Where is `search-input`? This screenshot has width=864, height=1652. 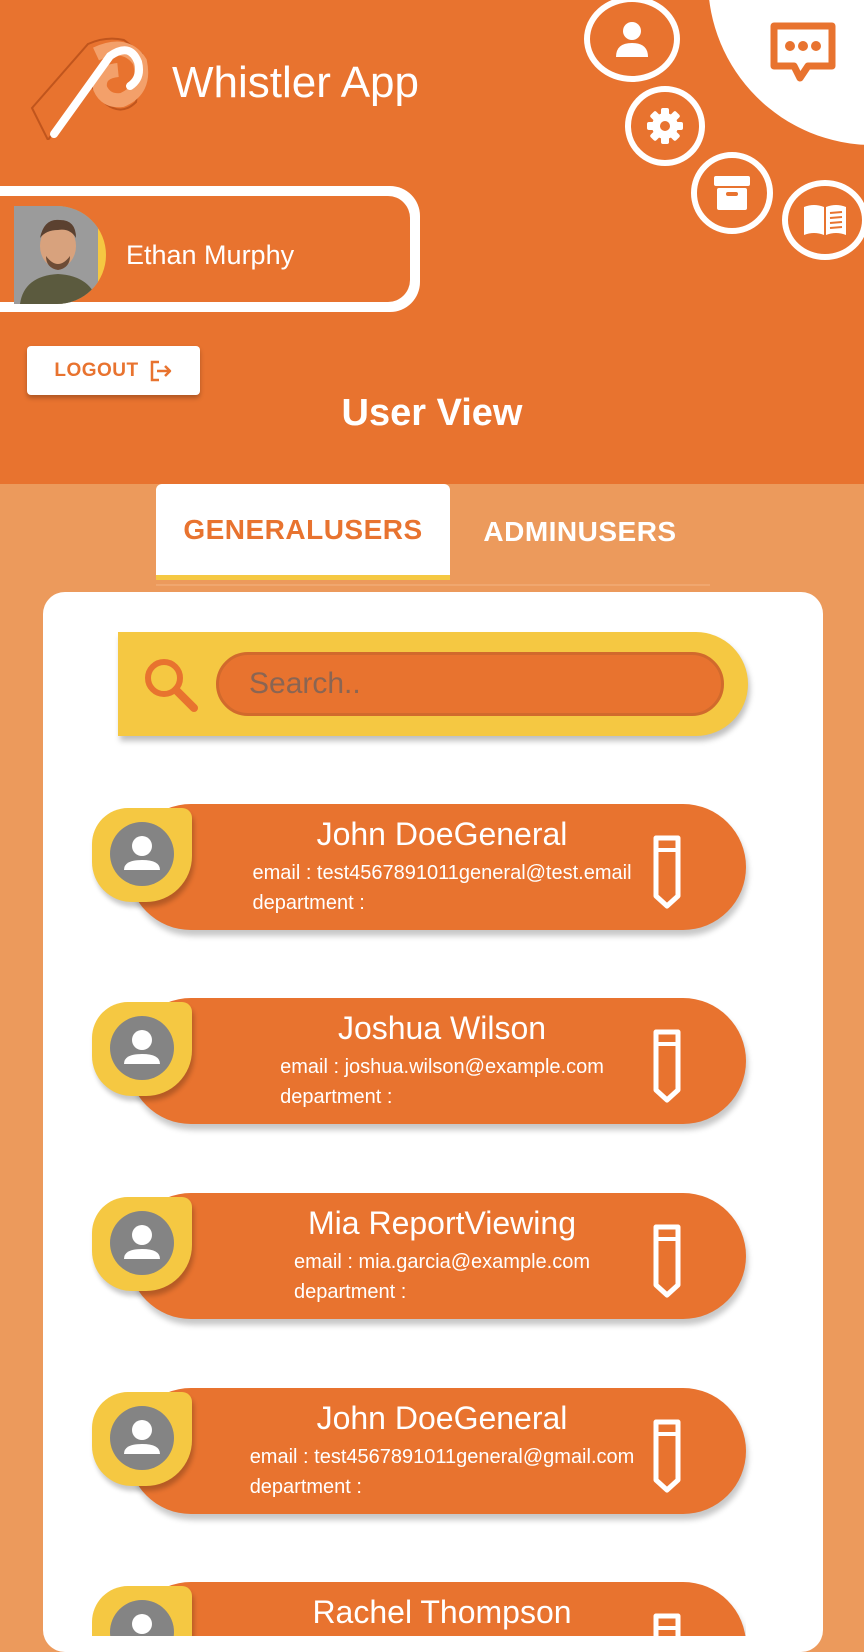 search-input is located at coordinates (470, 684).